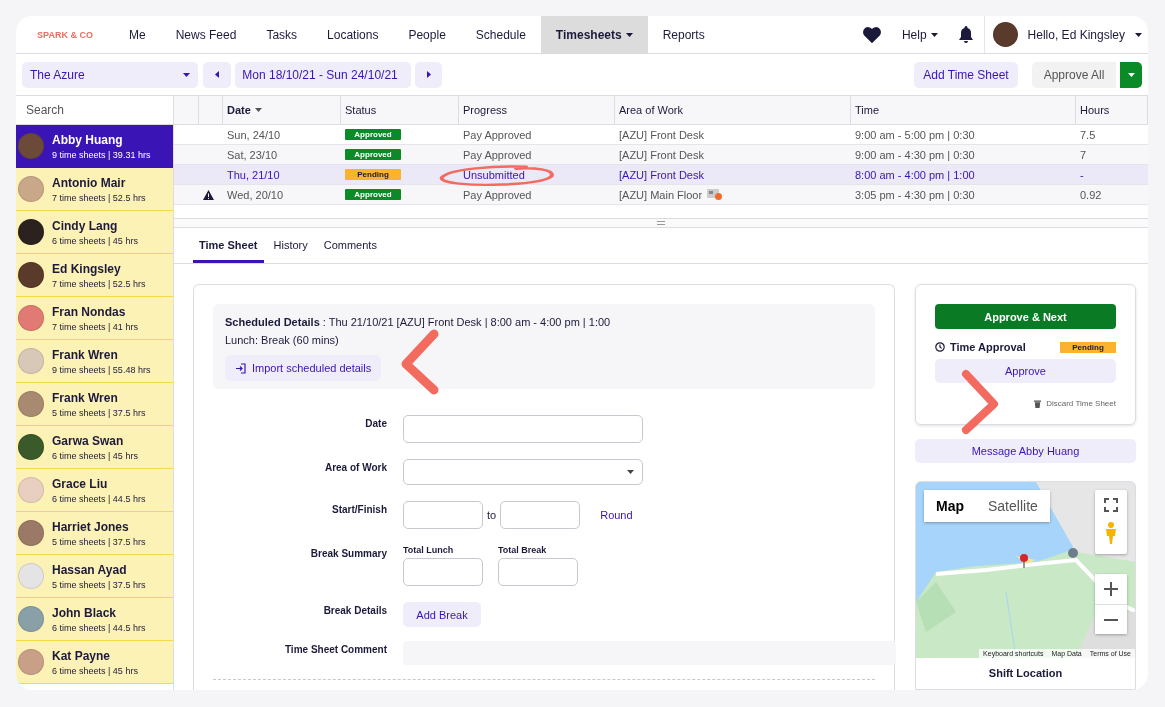  Describe the element at coordinates (988, 347) in the screenshot. I see `approval-title: Time Approval` at that location.